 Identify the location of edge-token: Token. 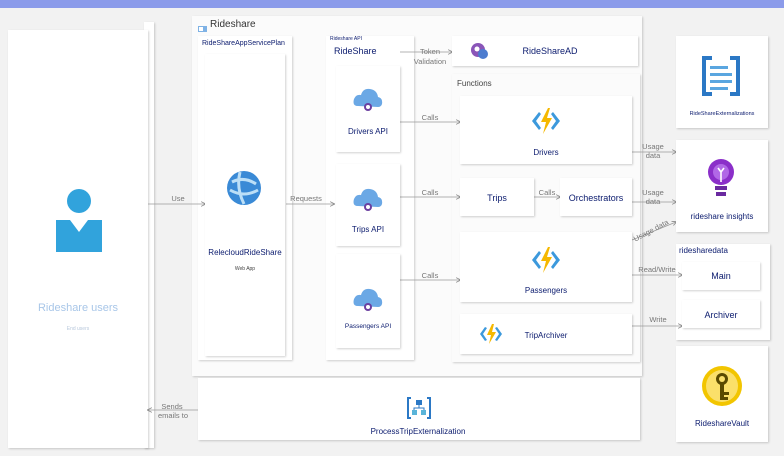
(429, 51).